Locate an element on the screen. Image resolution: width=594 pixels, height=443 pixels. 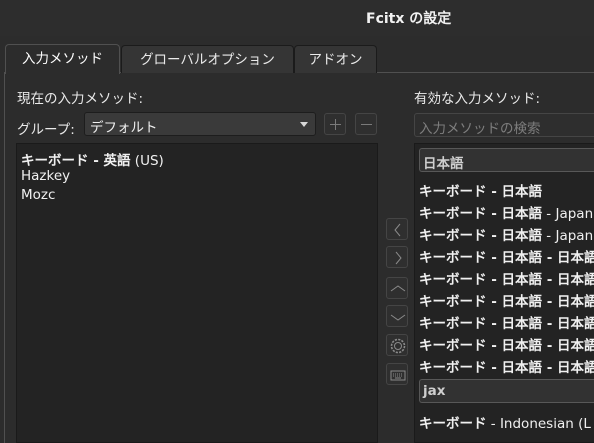
move-right-button is located at coordinates (397, 257).